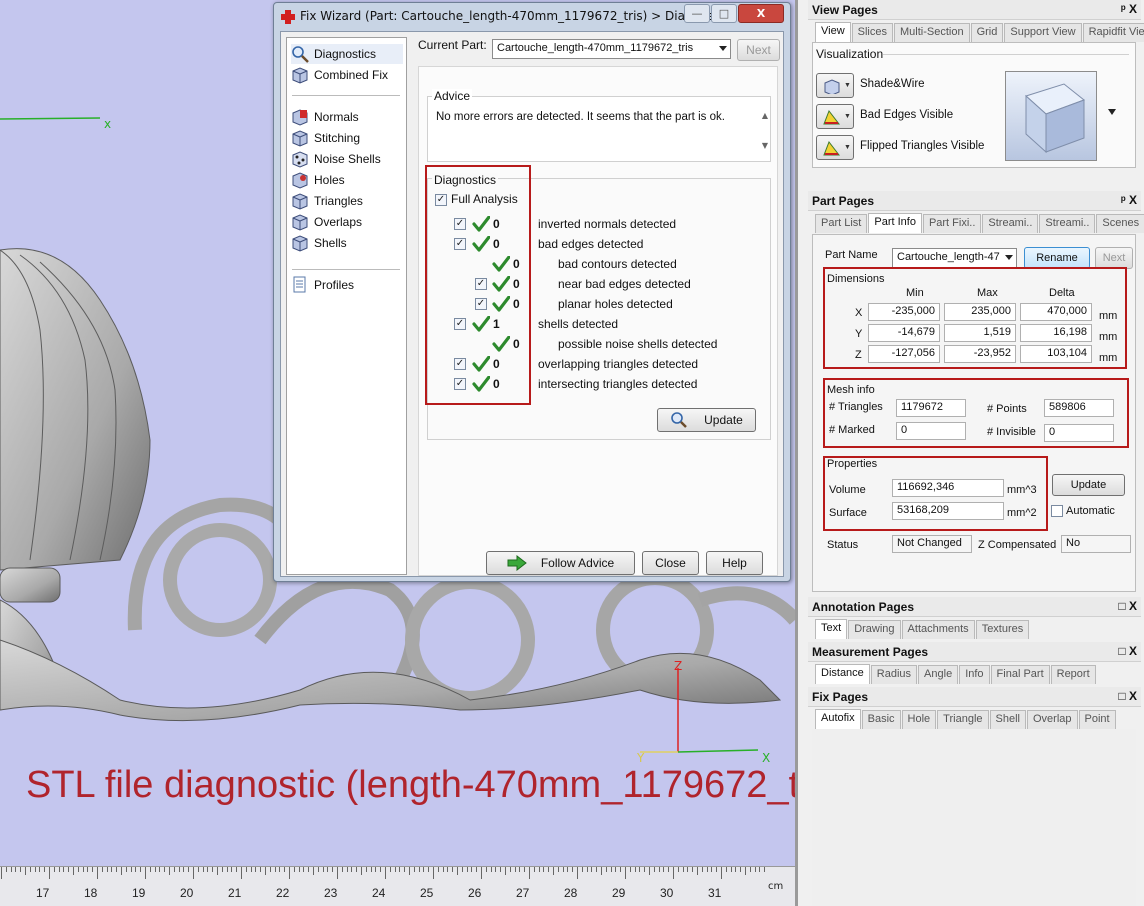 This screenshot has width=1144, height=906. I want to click on nav-item-stitching: Stitching, so click(347, 138).